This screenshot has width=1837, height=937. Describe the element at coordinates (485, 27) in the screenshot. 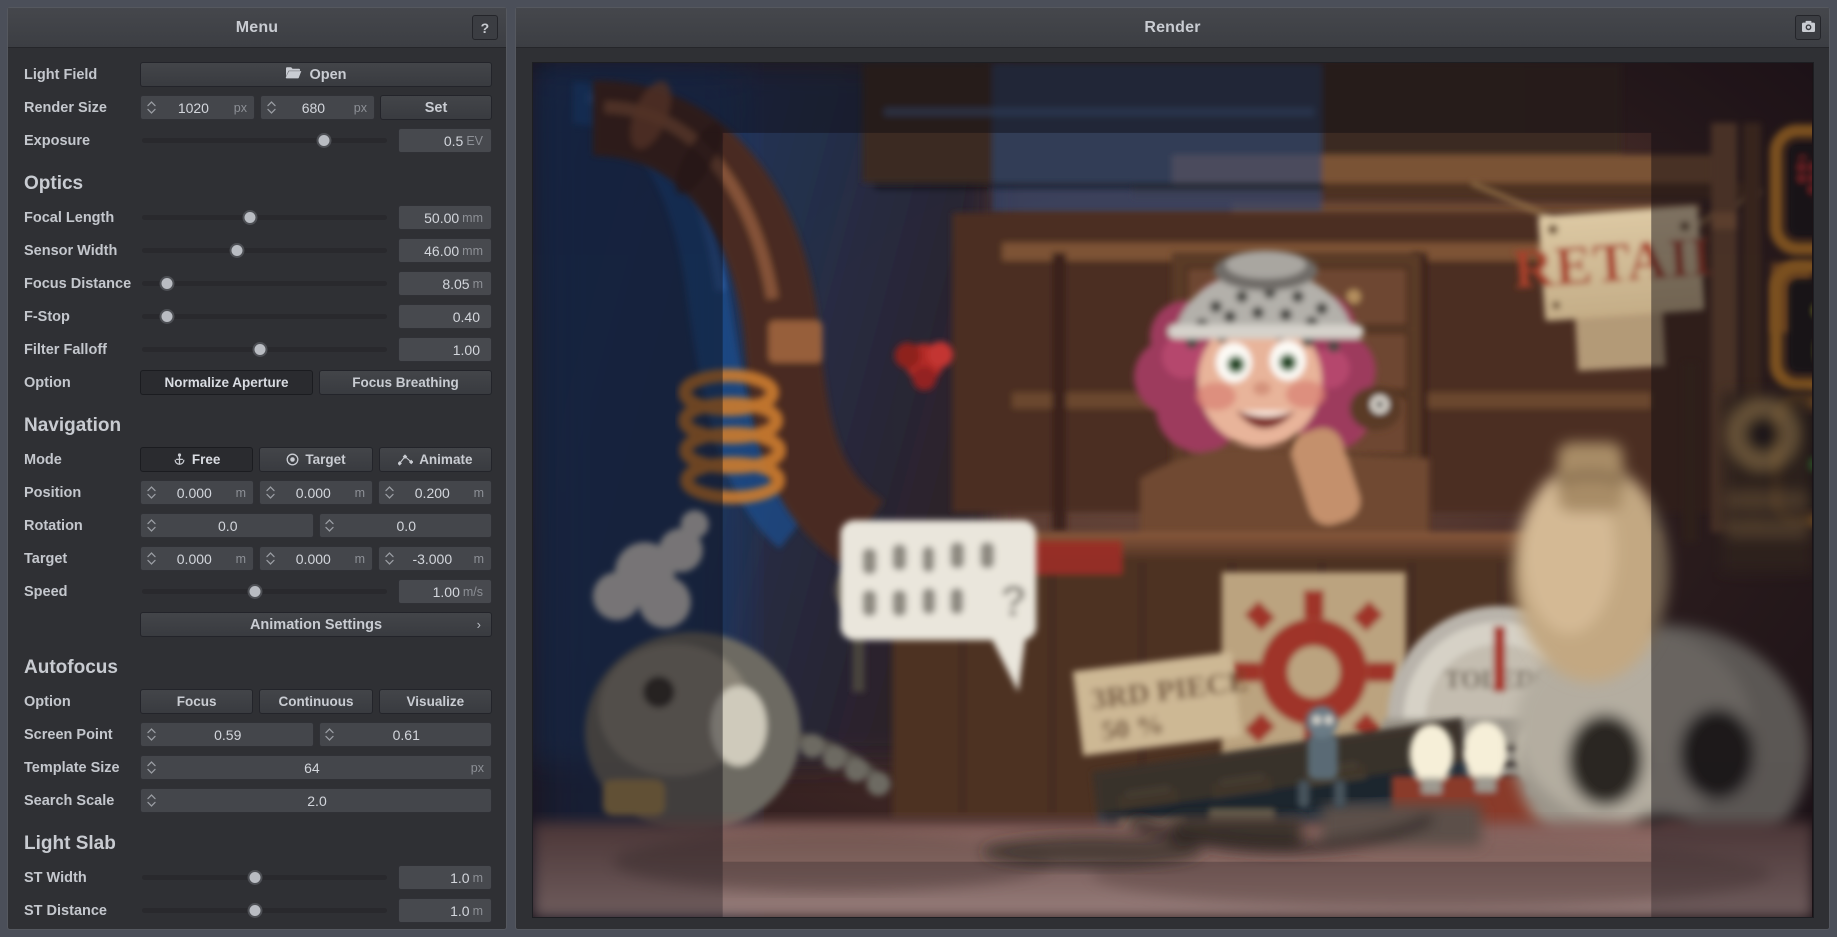

I see `help-button: ?` at that location.